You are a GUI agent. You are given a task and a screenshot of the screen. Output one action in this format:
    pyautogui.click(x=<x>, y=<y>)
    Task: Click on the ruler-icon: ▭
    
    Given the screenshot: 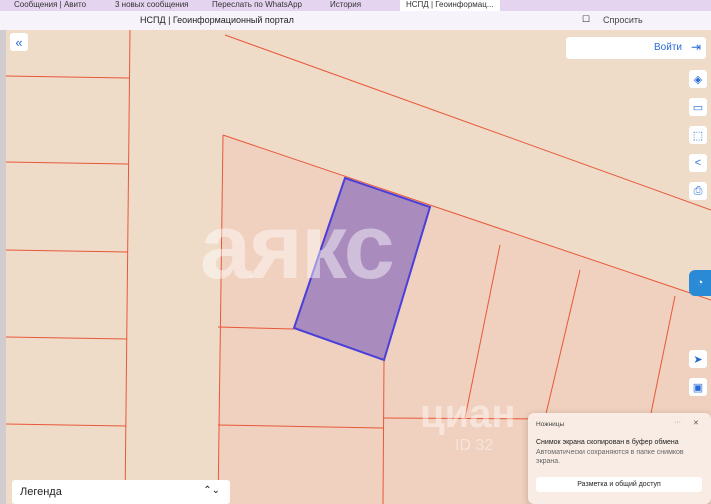 What is the action you would take?
    pyautogui.click(x=698, y=107)
    